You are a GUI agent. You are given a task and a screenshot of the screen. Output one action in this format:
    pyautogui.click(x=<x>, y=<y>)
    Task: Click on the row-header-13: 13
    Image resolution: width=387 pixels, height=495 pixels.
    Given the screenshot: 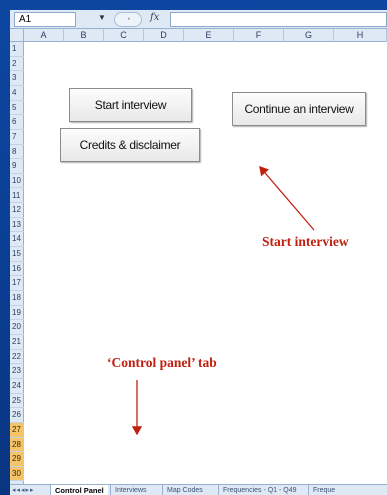 What is the action you would take?
    pyautogui.click(x=17, y=225)
    